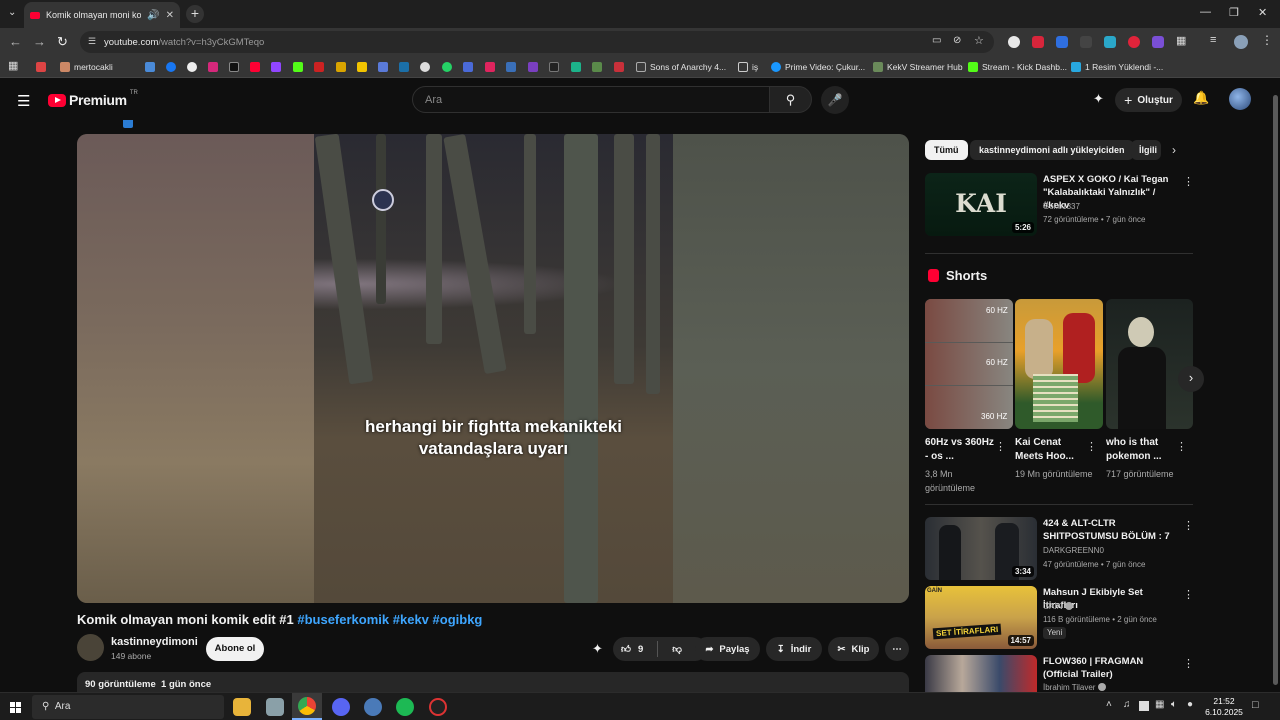 The image size is (1280, 720). What do you see at coordinates (234, 67) in the screenshot?
I see `x-icon` at bounding box center [234, 67].